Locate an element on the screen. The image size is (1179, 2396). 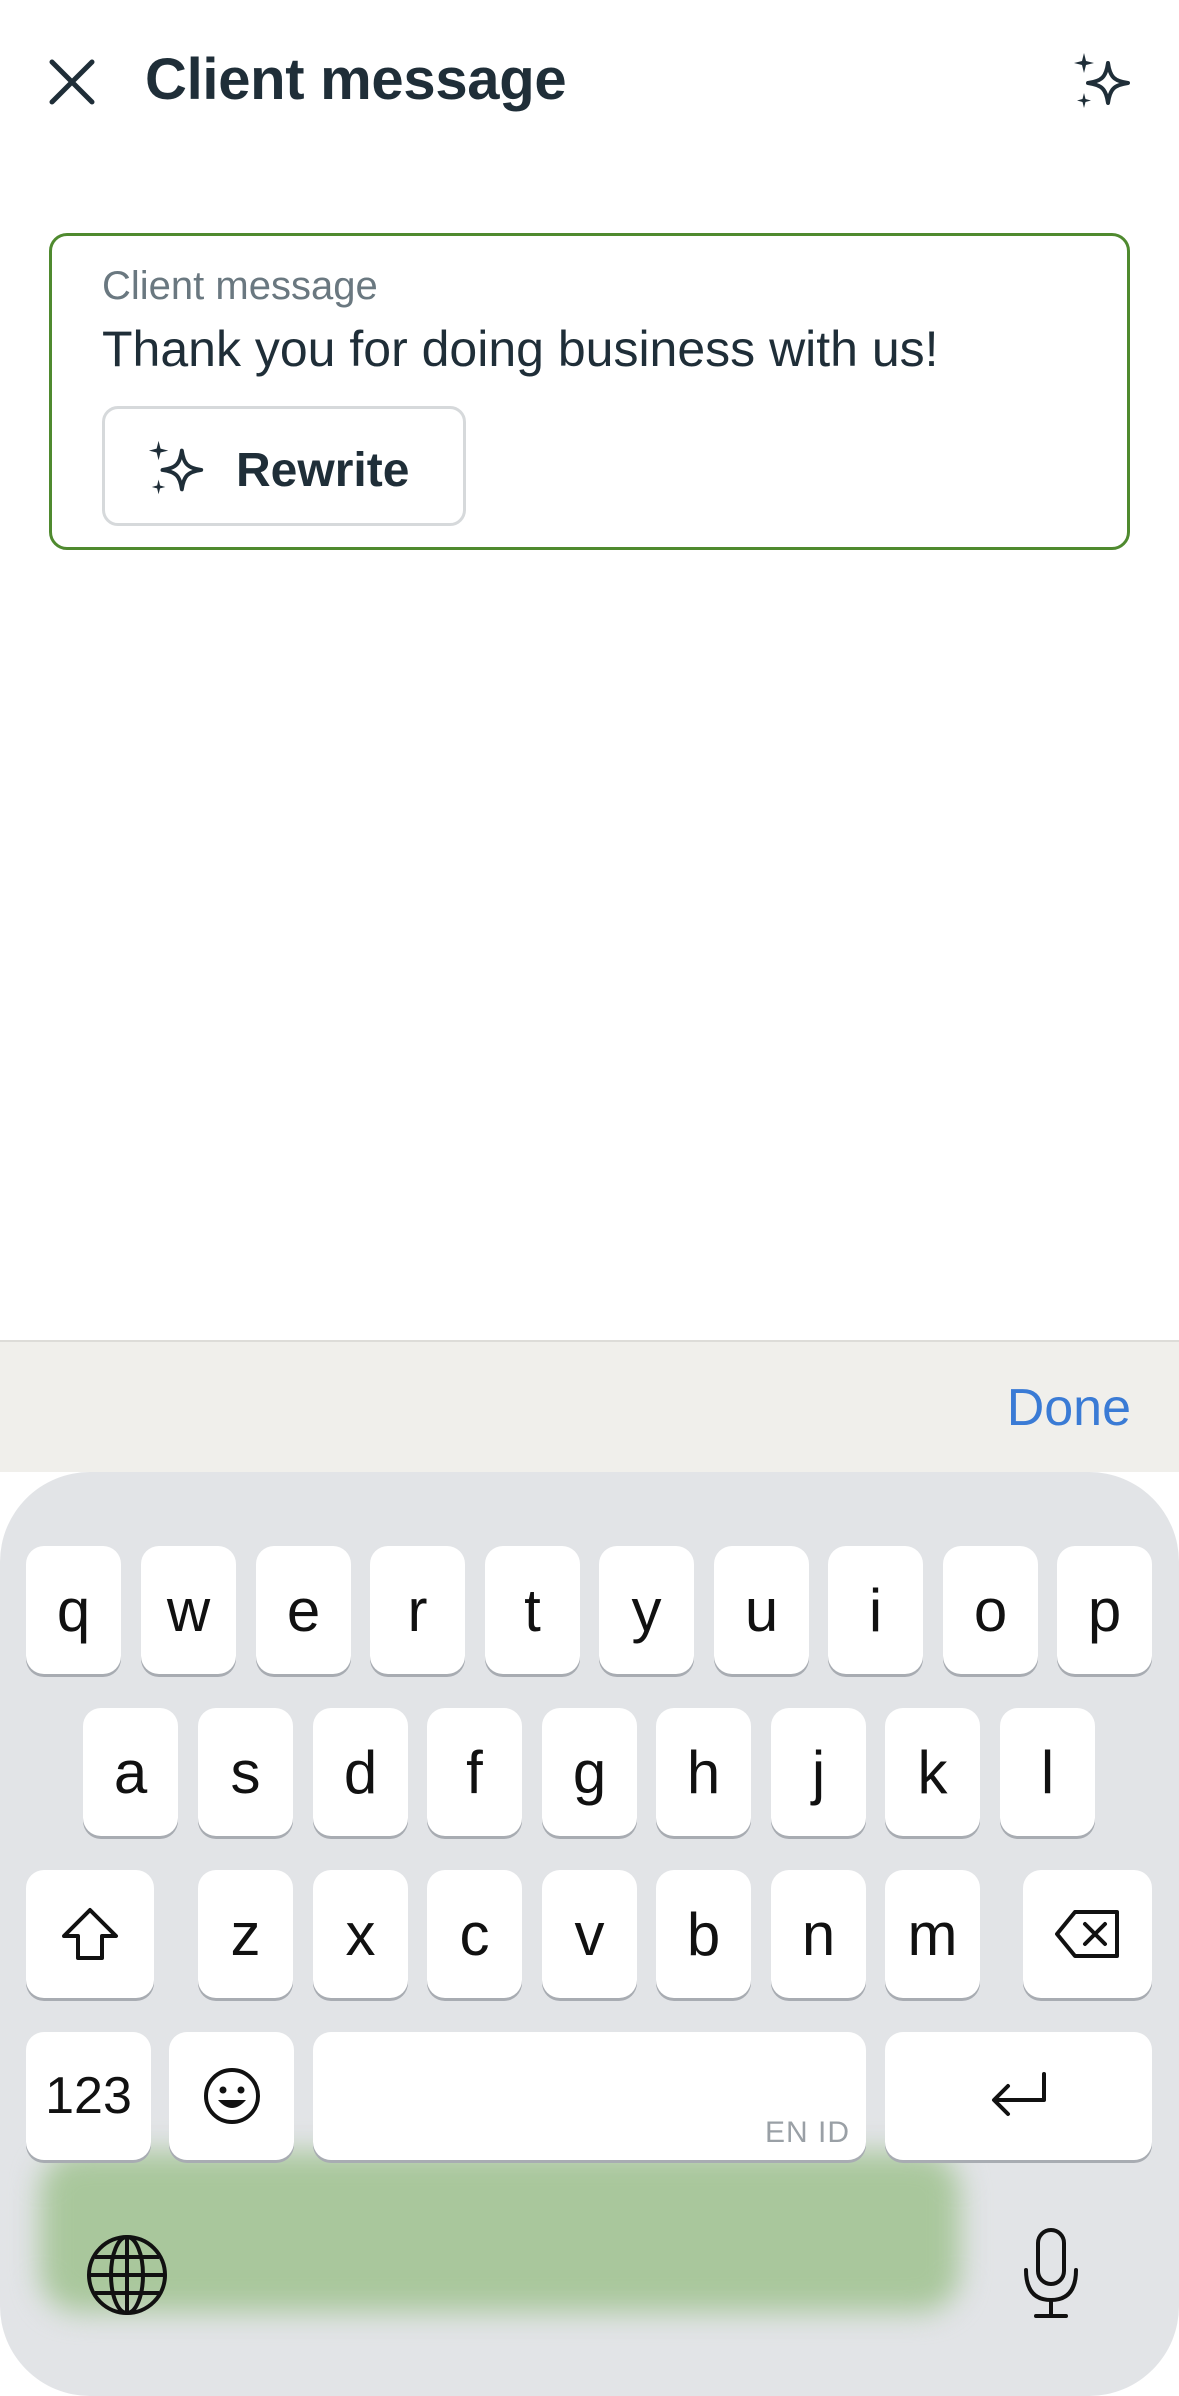
key-v: v is located at coordinates (589, 1934).